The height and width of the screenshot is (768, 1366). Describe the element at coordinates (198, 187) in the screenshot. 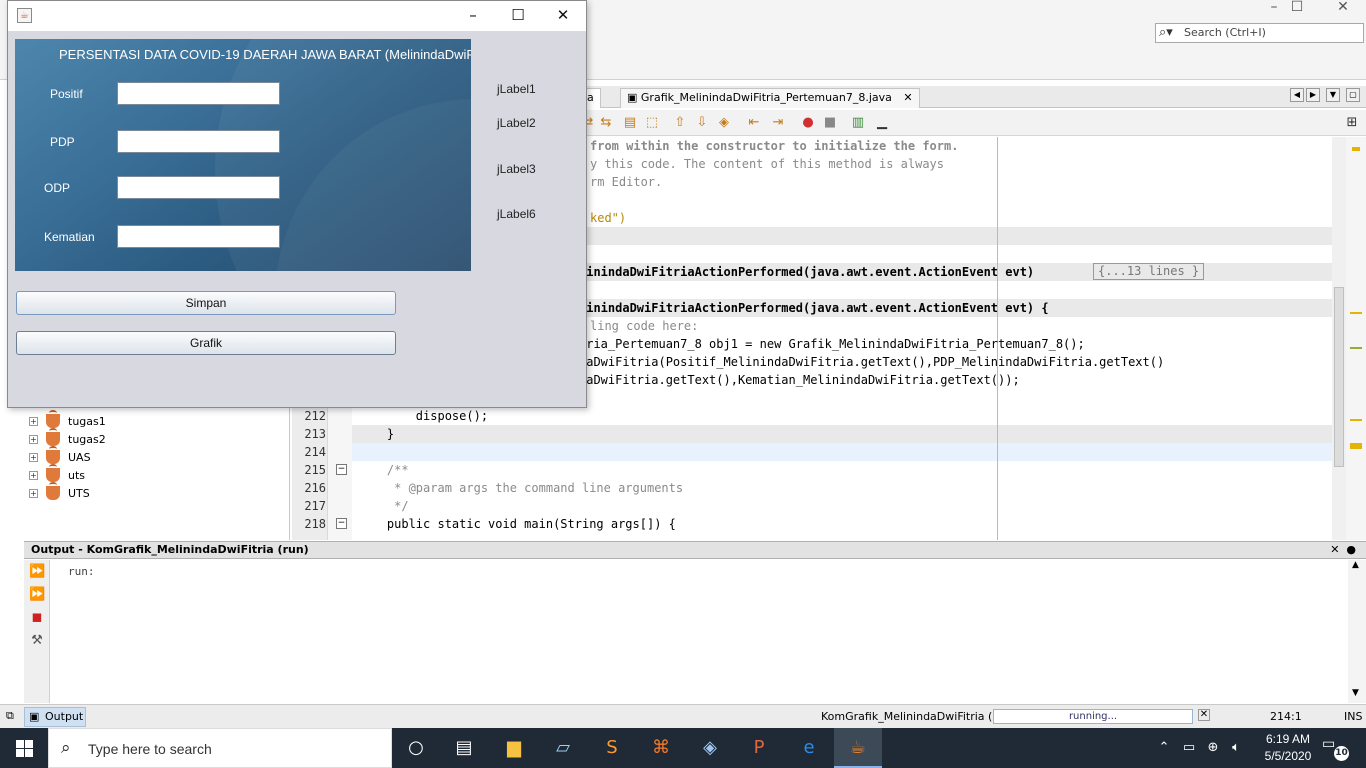

I see `odp-input` at that location.